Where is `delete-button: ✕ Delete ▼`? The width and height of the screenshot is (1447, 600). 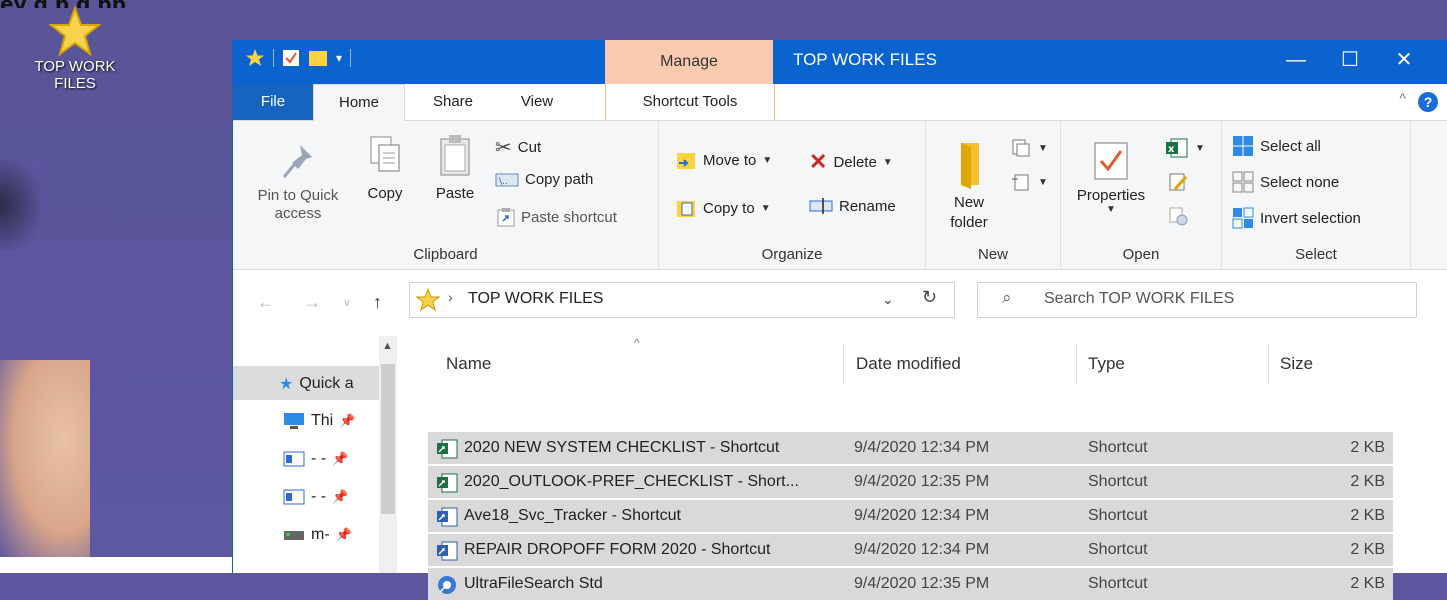 delete-button: ✕ Delete ▼ is located at coordinates (851, 162).